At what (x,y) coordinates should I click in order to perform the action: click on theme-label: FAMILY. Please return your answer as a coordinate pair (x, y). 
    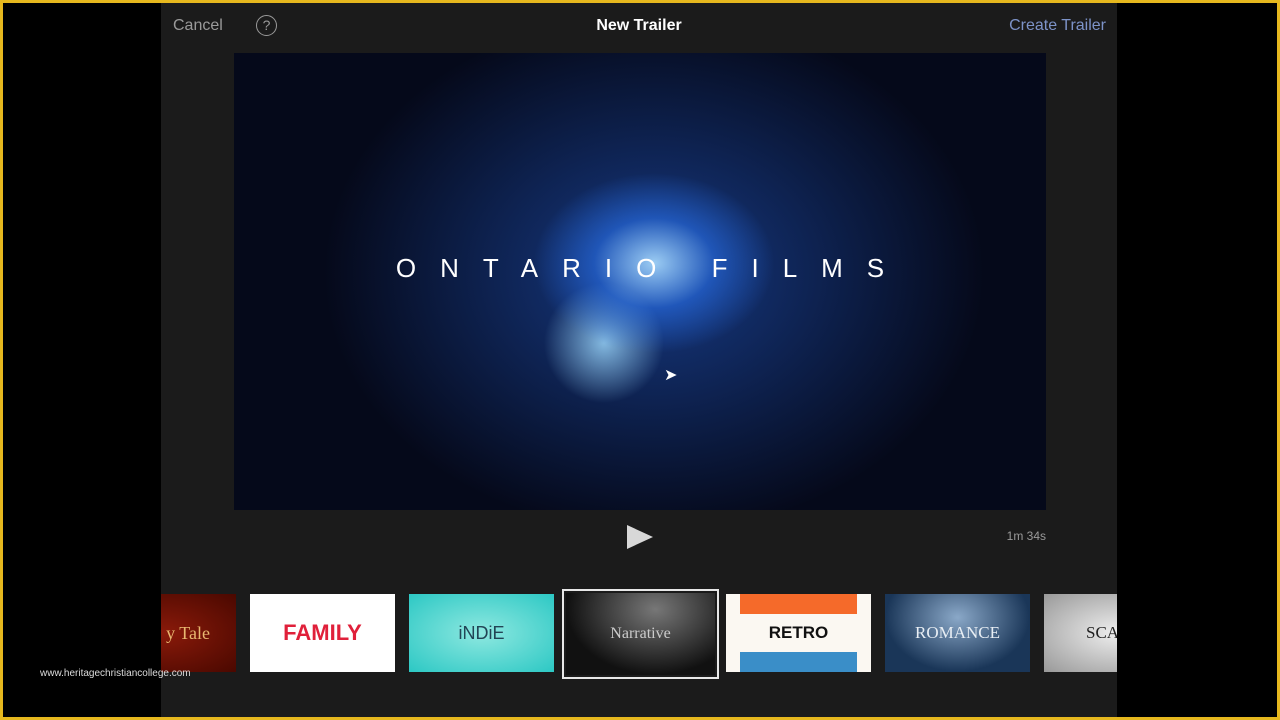
    Looking at the image, I should click on (322, 632).